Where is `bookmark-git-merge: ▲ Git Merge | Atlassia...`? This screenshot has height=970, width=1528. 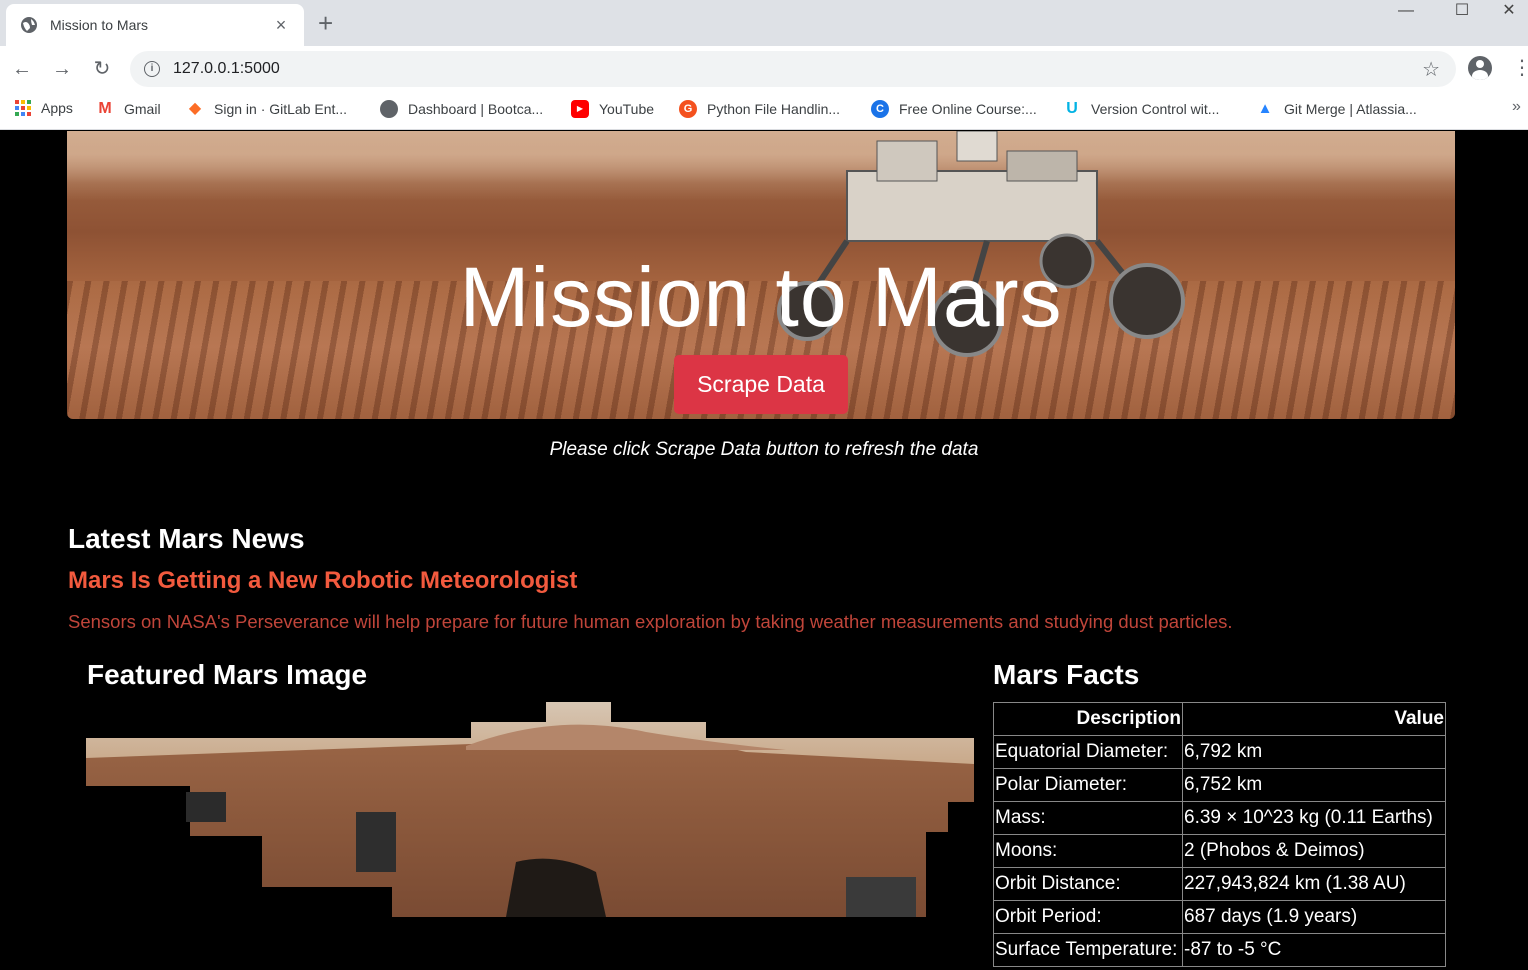
bookmark-git-merge: ▲ Git Merge | Atlassia... is located at coordinates (1336, 109).